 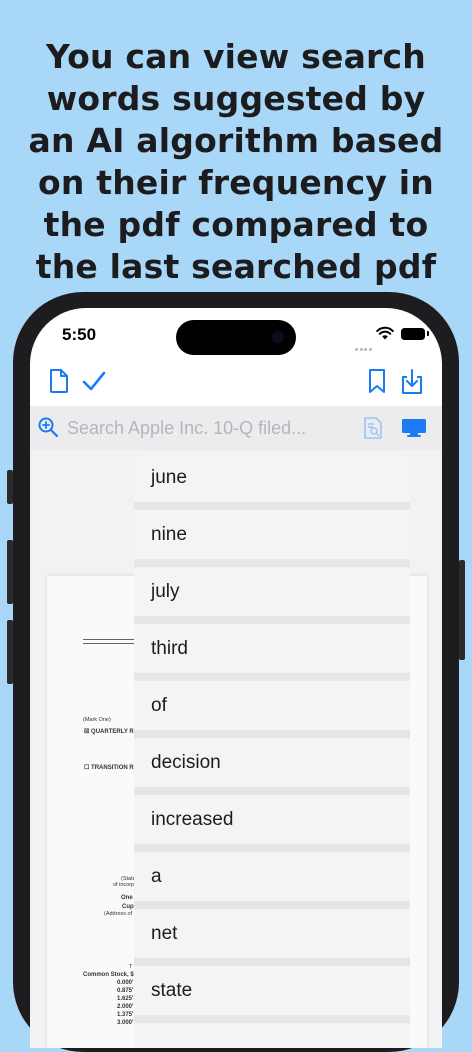 I want to click on suggestion-item: june, so click(x=272, y=477).